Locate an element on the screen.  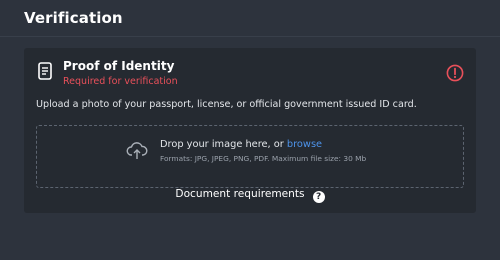
document-requirements: Document requirements? is located at coordinates (250, 195).